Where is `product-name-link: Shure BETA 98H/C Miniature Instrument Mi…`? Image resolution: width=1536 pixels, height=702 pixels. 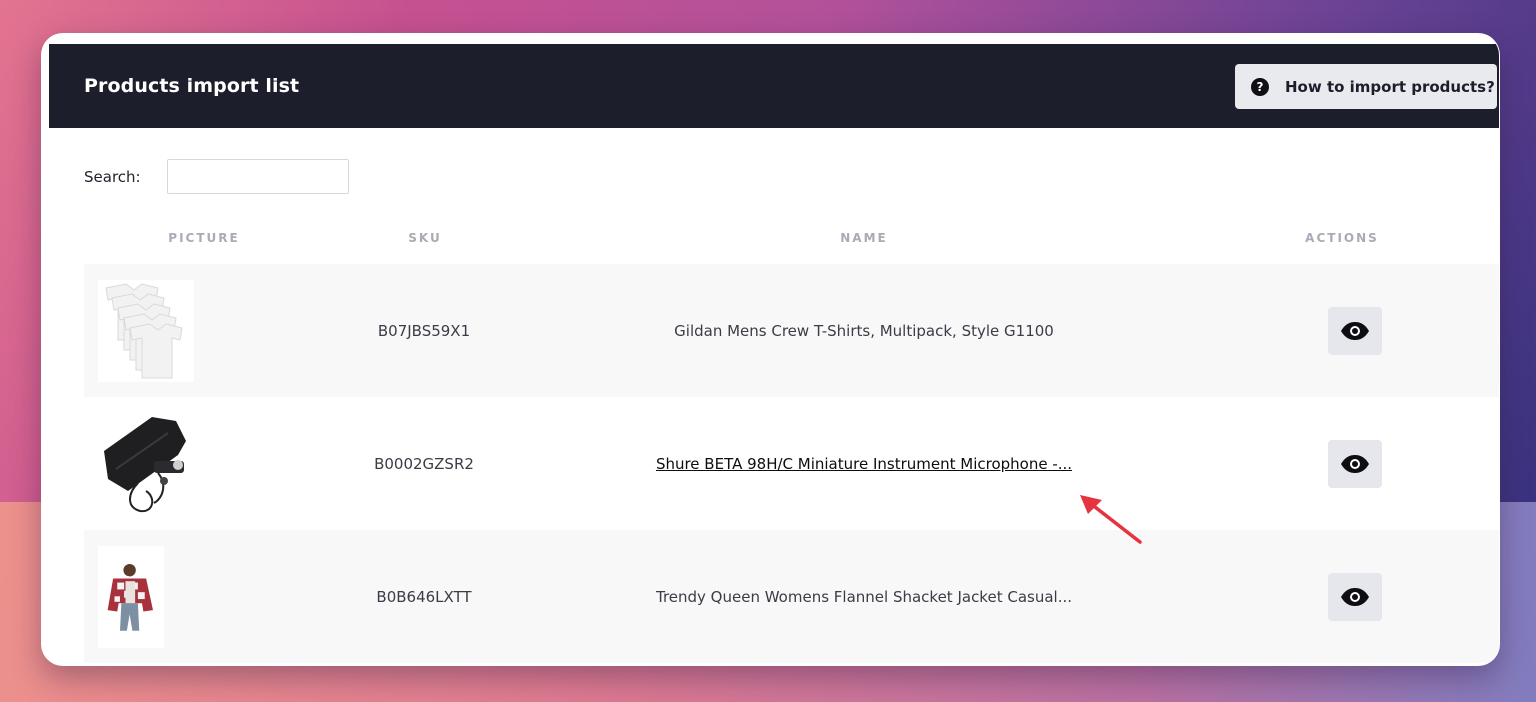
product-name-link: Shure BETA 98H/C Miniature Instrument Mi… is located at coordinates (864, 464).